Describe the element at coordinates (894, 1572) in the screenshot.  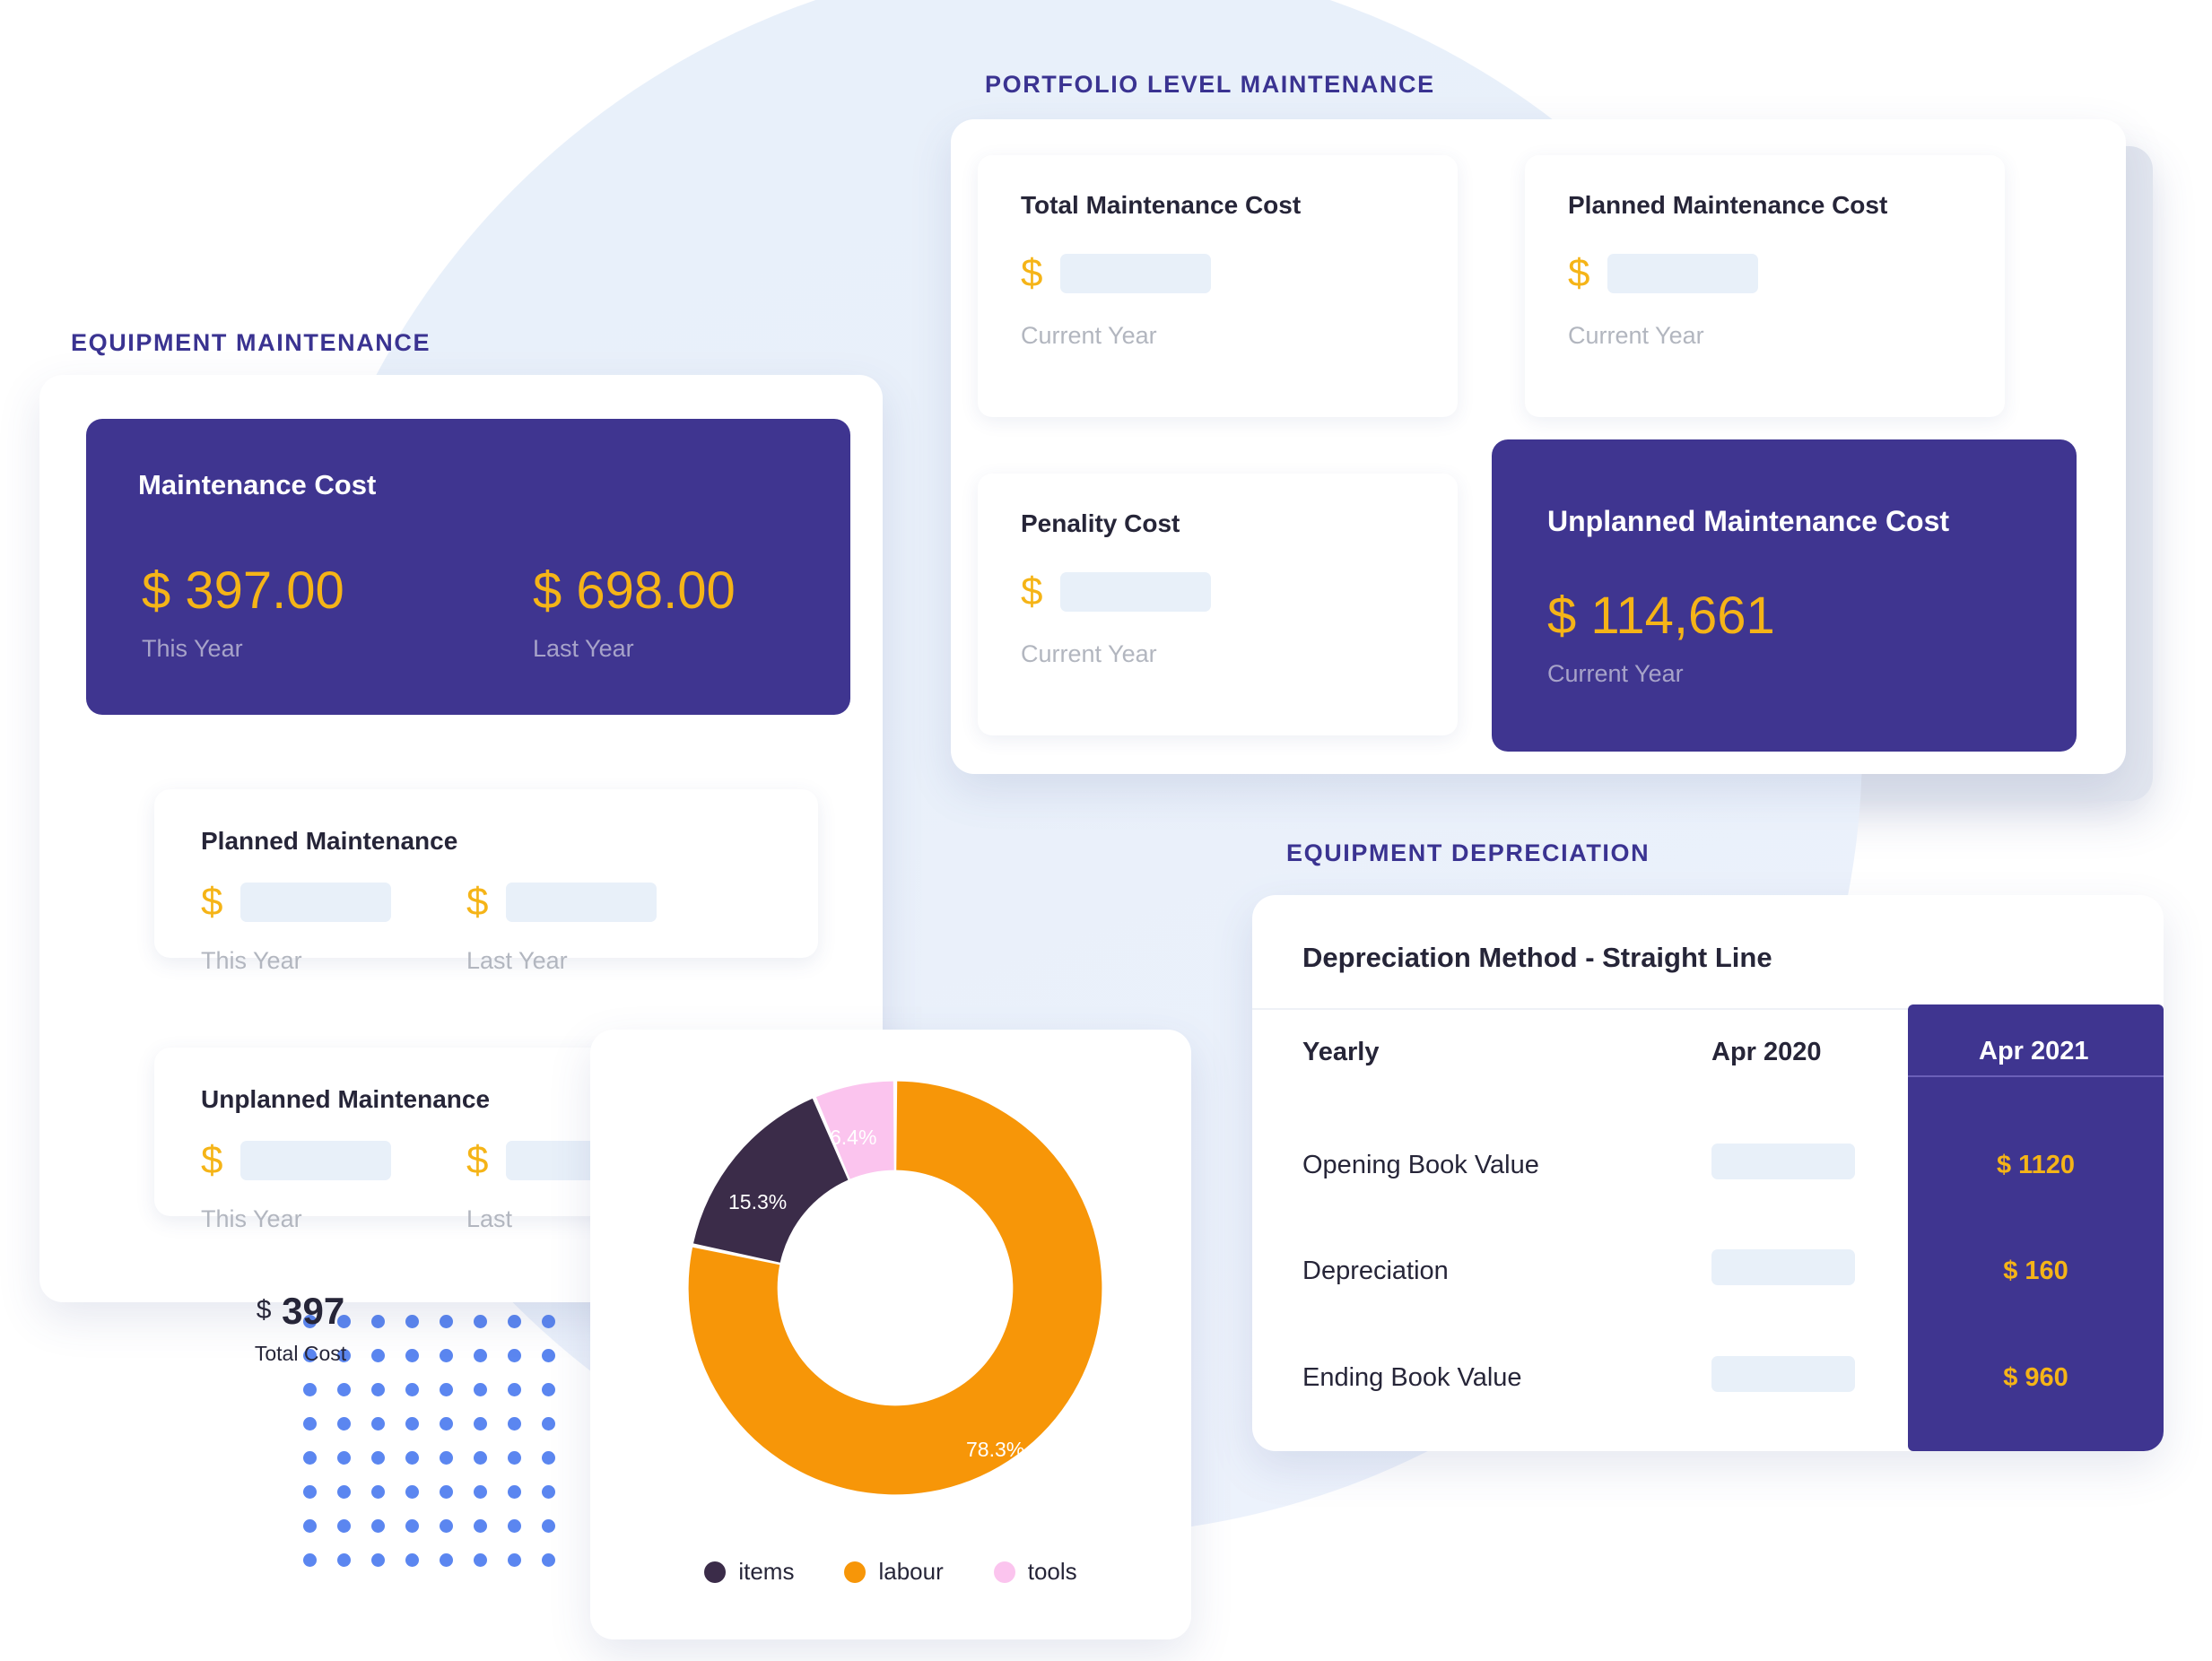
I see `legend-item-labour: labour` at that location.